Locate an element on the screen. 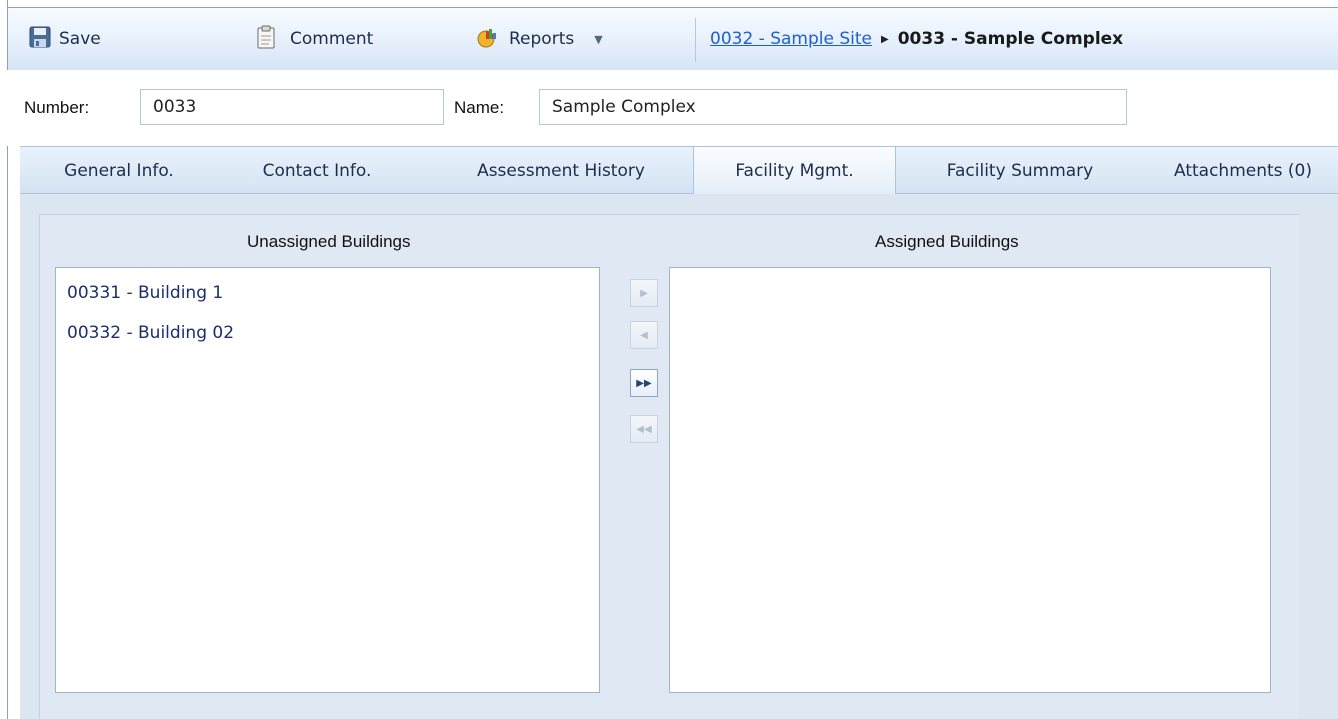 Image resolution: width=1338 pixels, height=719 pixels. number-value: 0033 is located at coordinates (175, 107).